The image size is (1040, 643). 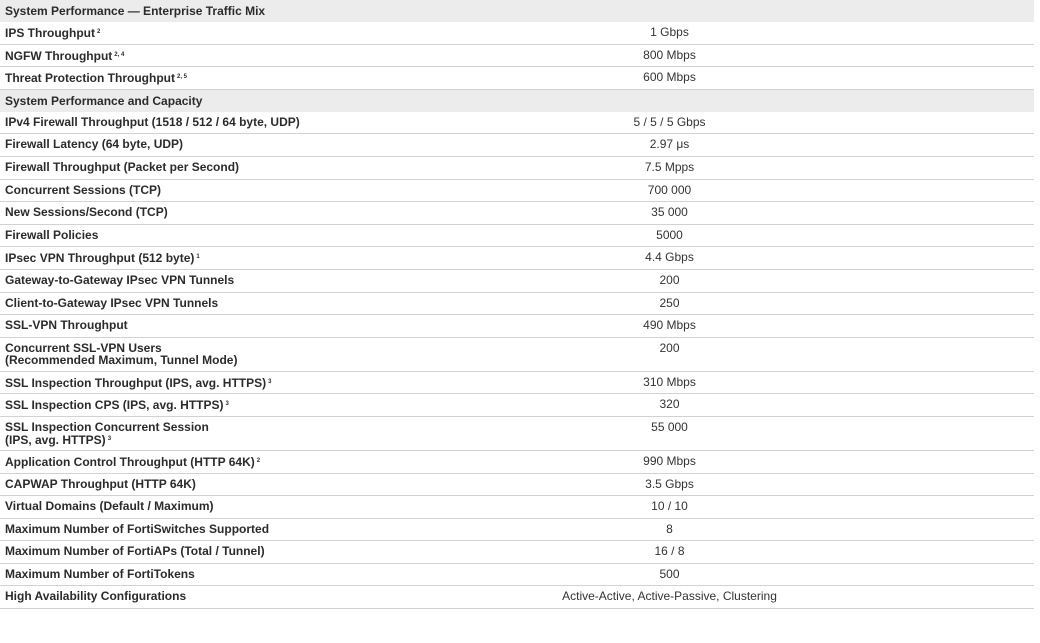 I want to click on spec-value: 250, so click(x=669, y=302).